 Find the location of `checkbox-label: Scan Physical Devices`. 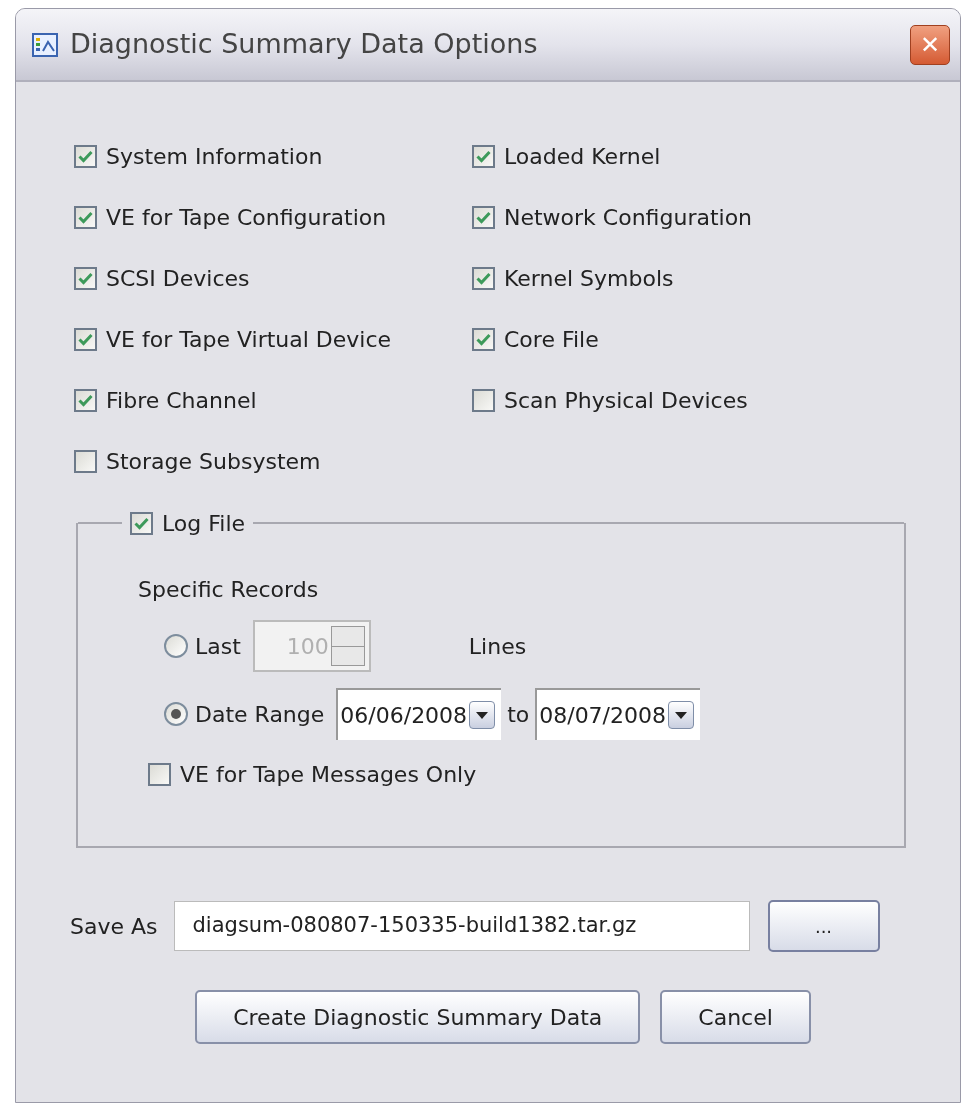

checkbox-label: Scan Physical Devices is located at coordinates (626, 400).